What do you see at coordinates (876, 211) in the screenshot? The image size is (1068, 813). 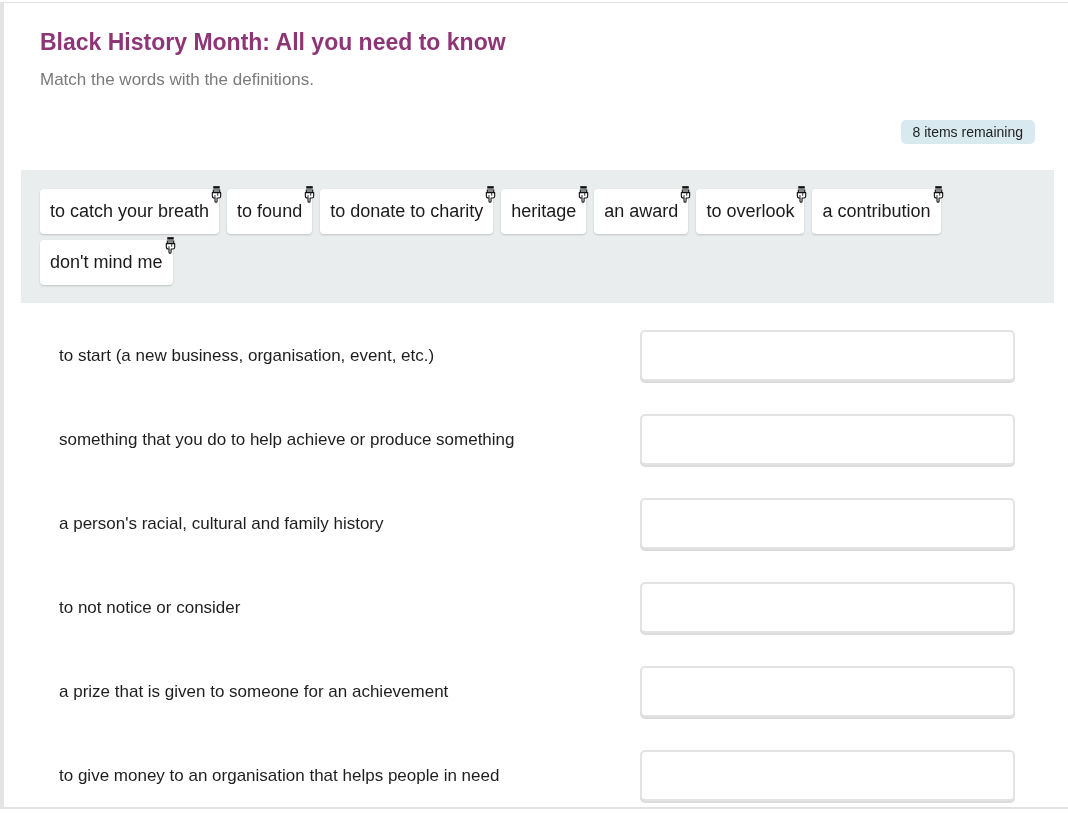 I see `word-chip: a contribution` at bounding box center [876, 211].